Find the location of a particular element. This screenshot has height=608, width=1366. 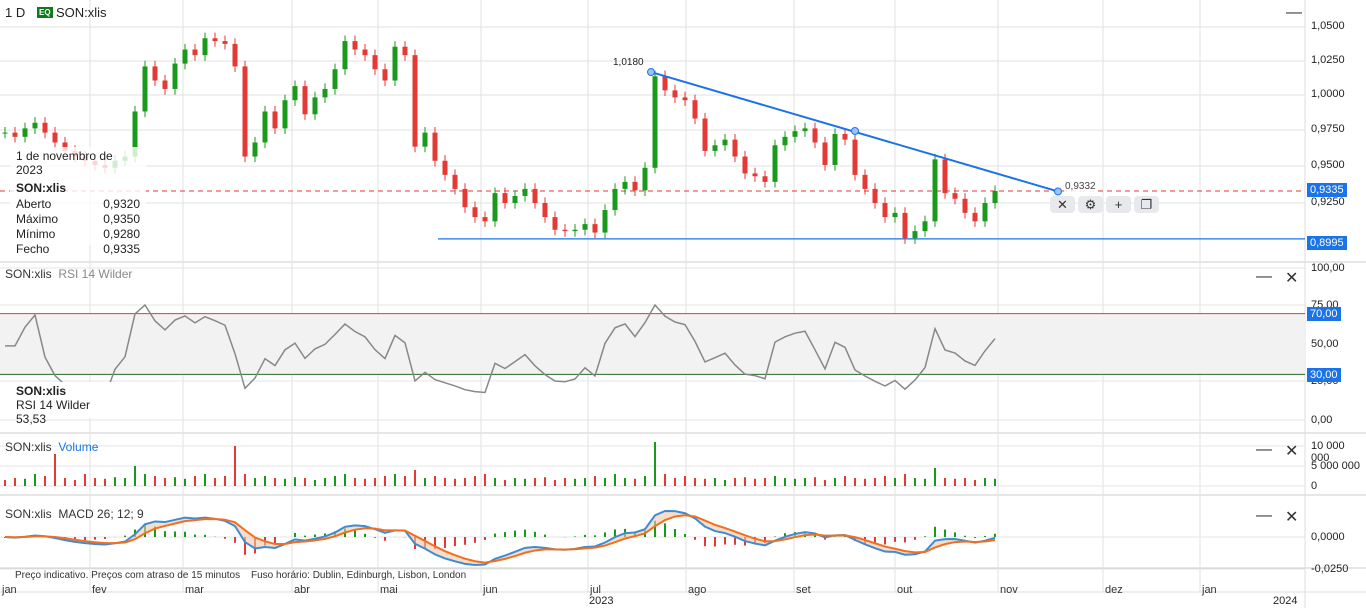

copy-drawing-button: ❐ is located at coordinates (1146, 204).